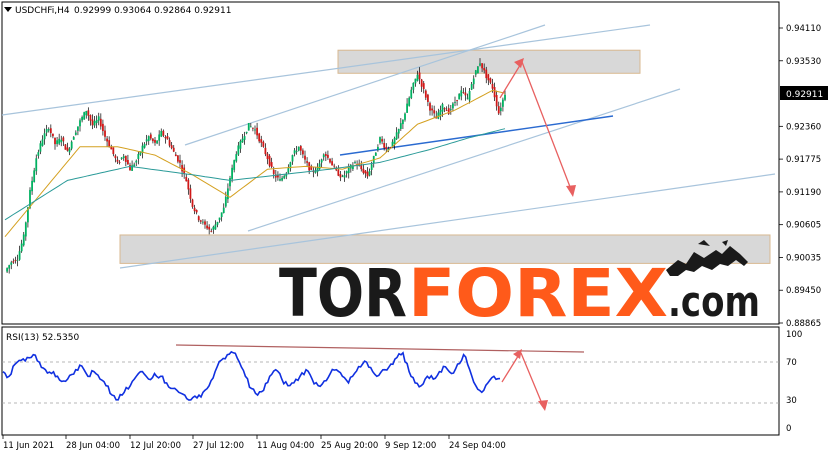 The width and height of the screenshot is (830, 456). I want to click on price-axis-label: 0.91190, so click(803, 193).